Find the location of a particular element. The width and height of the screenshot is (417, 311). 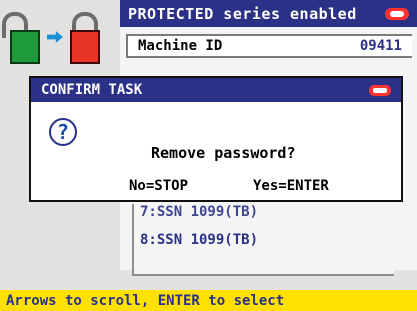

header-bar: PROTECTED series enabled is located at coordinates (268, 13).